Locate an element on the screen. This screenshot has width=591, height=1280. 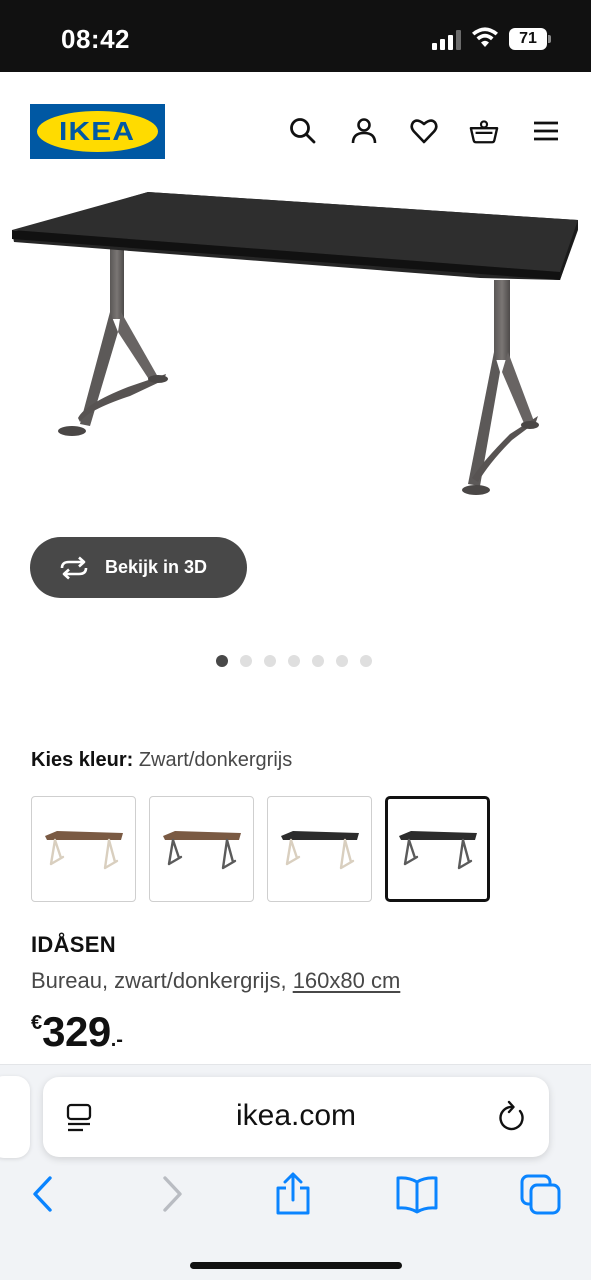
rotate-3d-icon is located at coordinates (74, 567).